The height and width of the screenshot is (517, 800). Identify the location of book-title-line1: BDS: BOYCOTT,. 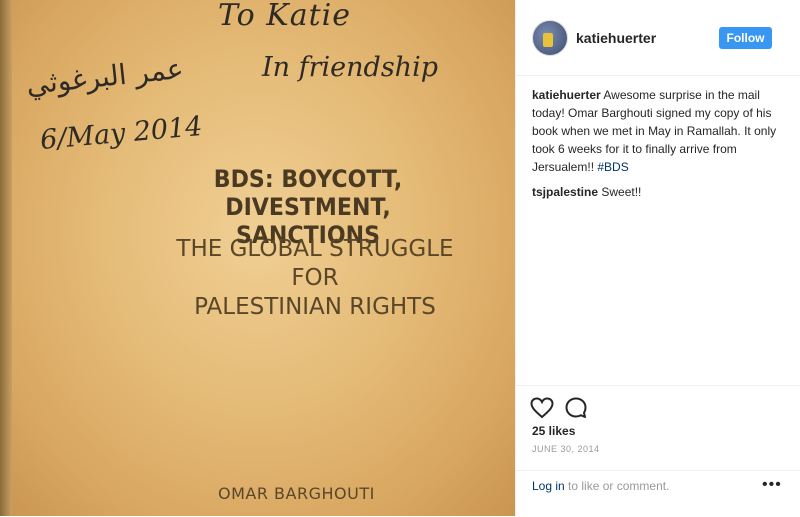
(308, 179).